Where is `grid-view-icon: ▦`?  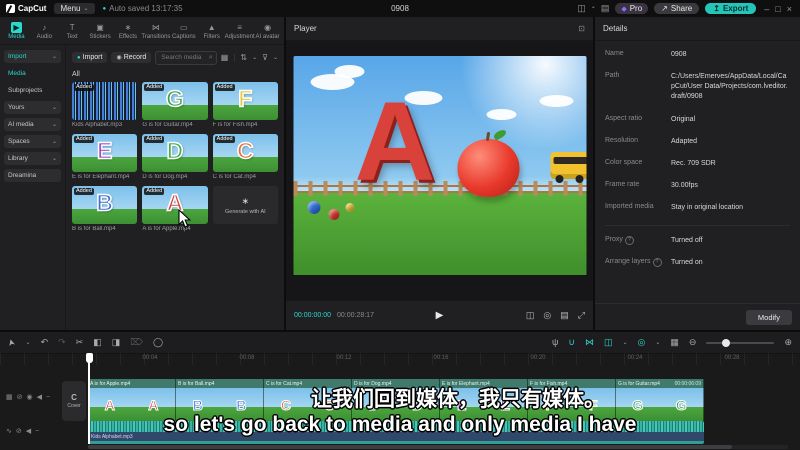
grid-view-icon: ▦ is located at coordinates (225, 57).